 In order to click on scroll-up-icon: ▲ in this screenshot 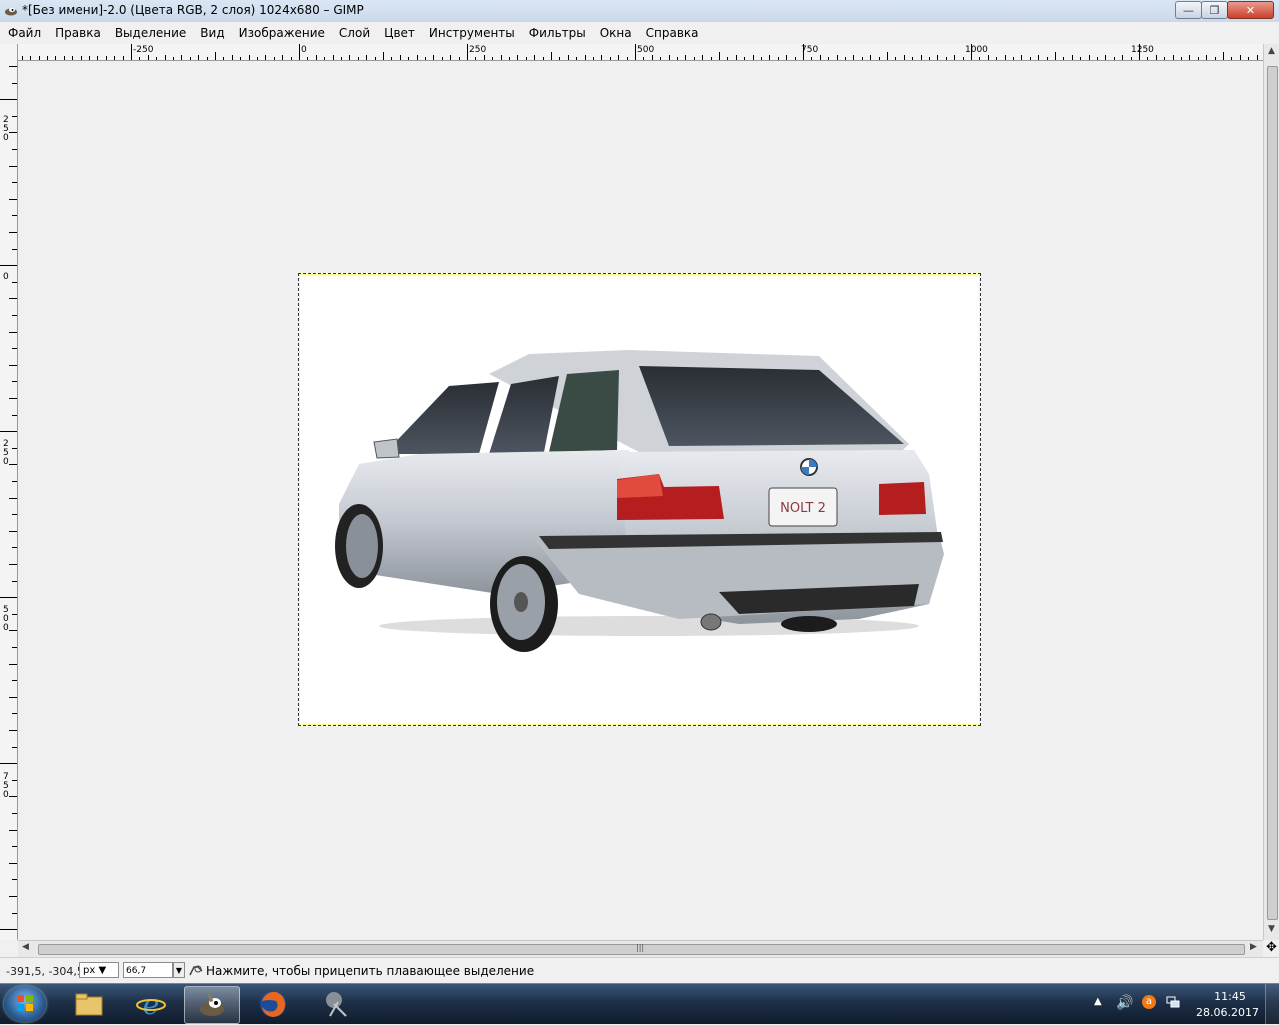, I will do `click(1271, 51)`.